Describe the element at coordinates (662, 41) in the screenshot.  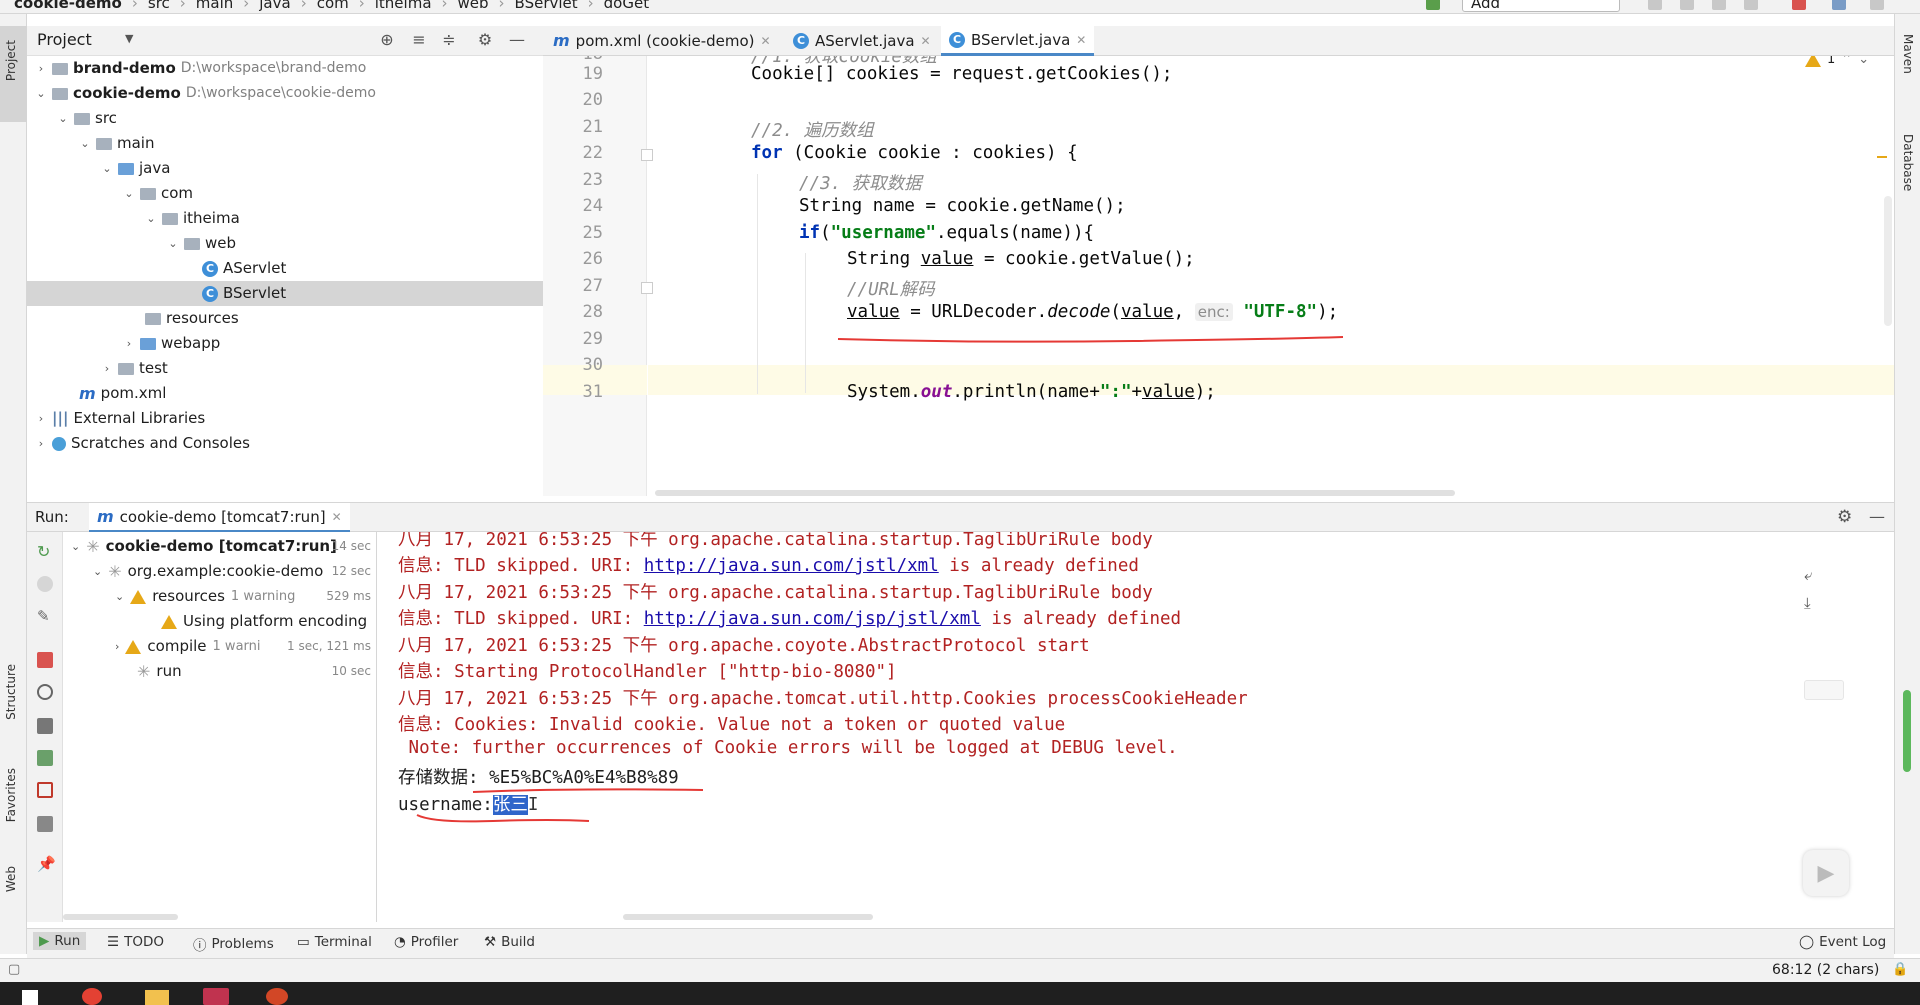
I see `tab-pom-xml: m pom.xml (cookie-demo) ✕` at that location.